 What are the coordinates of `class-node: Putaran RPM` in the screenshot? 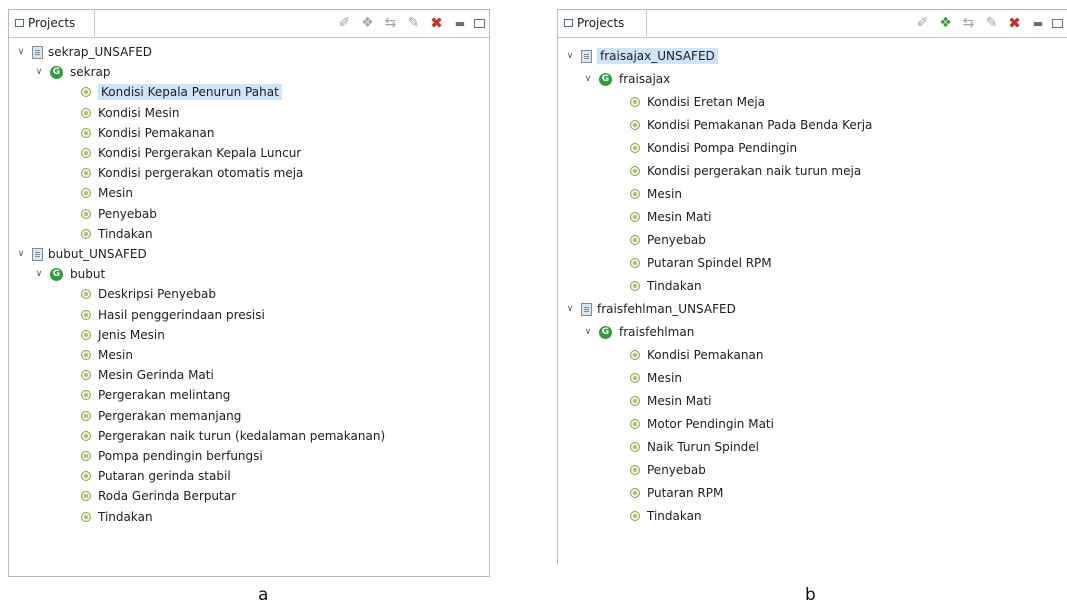 It's located at (676, 493).